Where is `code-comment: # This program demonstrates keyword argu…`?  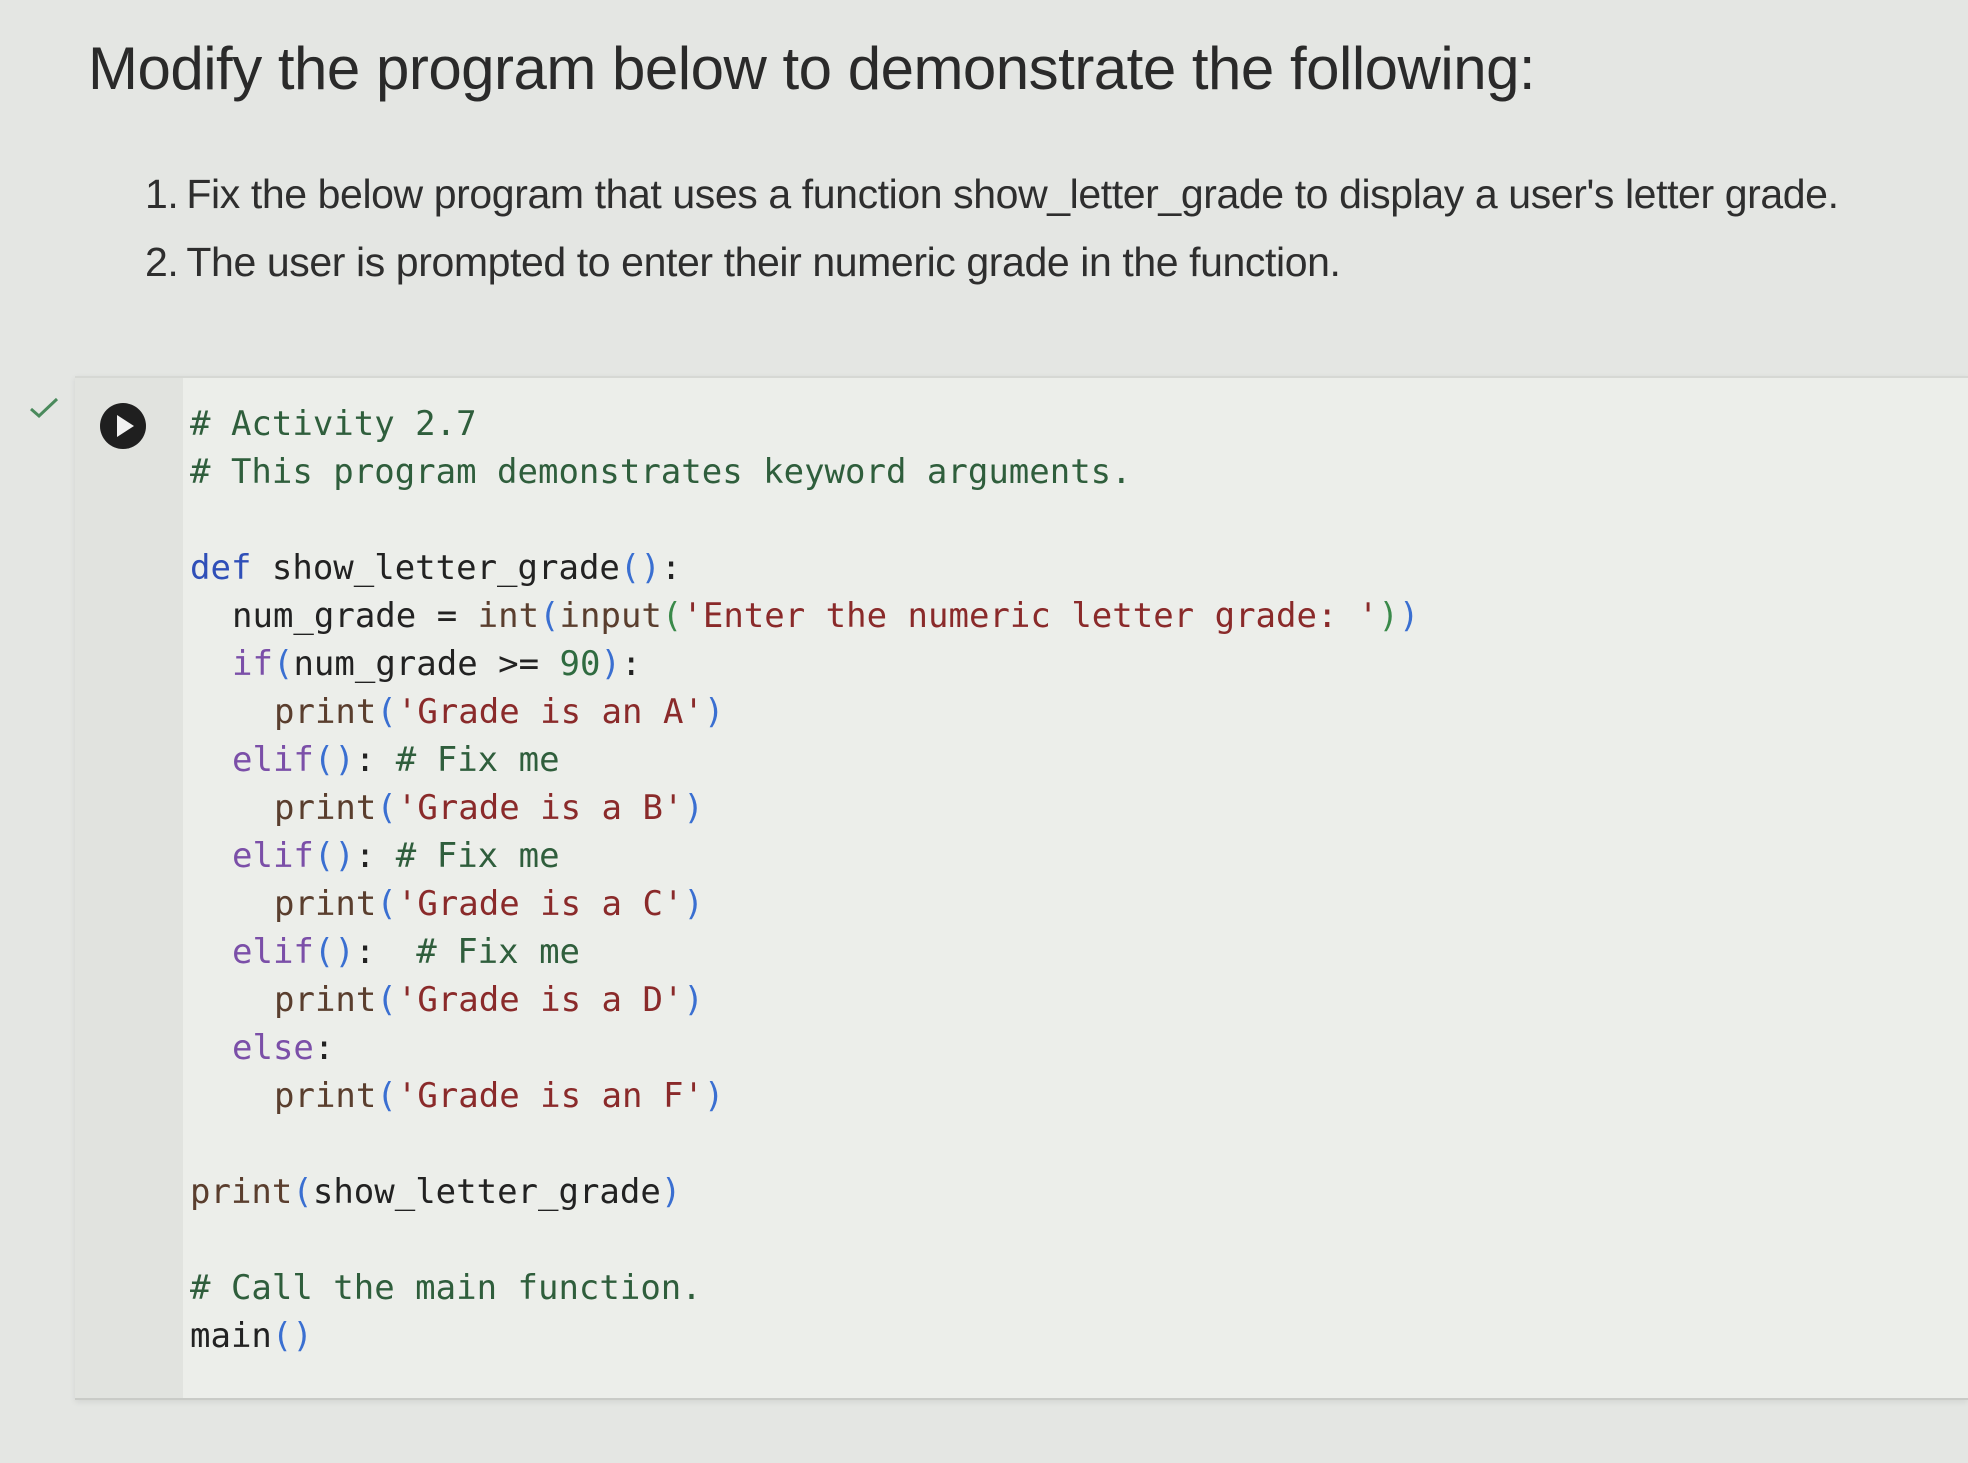 code-comment: # This program demonstrates keyword argu… is located at coordinates (661, 472).